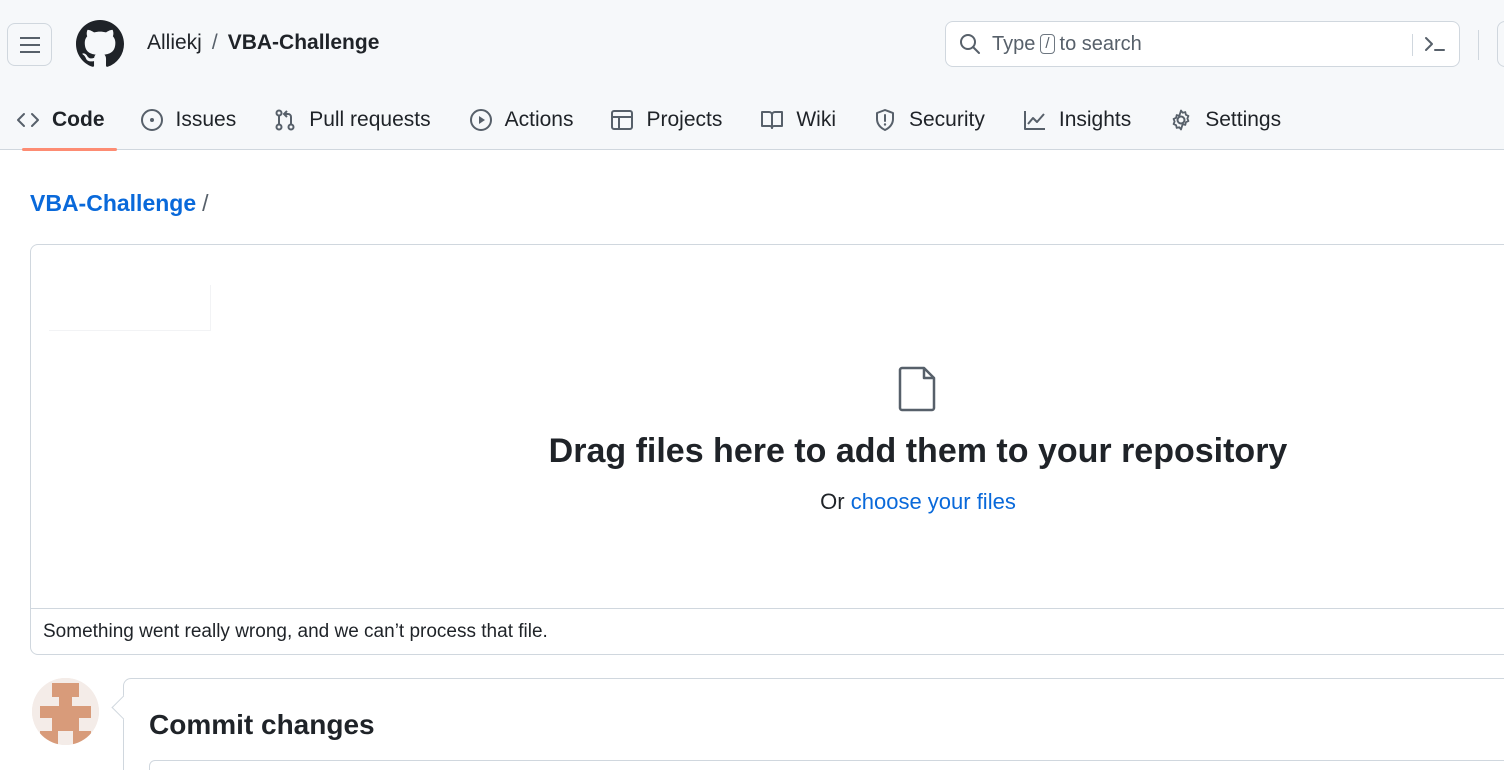 This screenshot has width=1504, height=770. What do you see at coordinates (816, 119) in the screenshot?
I see `tab-label: Wiki` at bounding box center [816, 119].